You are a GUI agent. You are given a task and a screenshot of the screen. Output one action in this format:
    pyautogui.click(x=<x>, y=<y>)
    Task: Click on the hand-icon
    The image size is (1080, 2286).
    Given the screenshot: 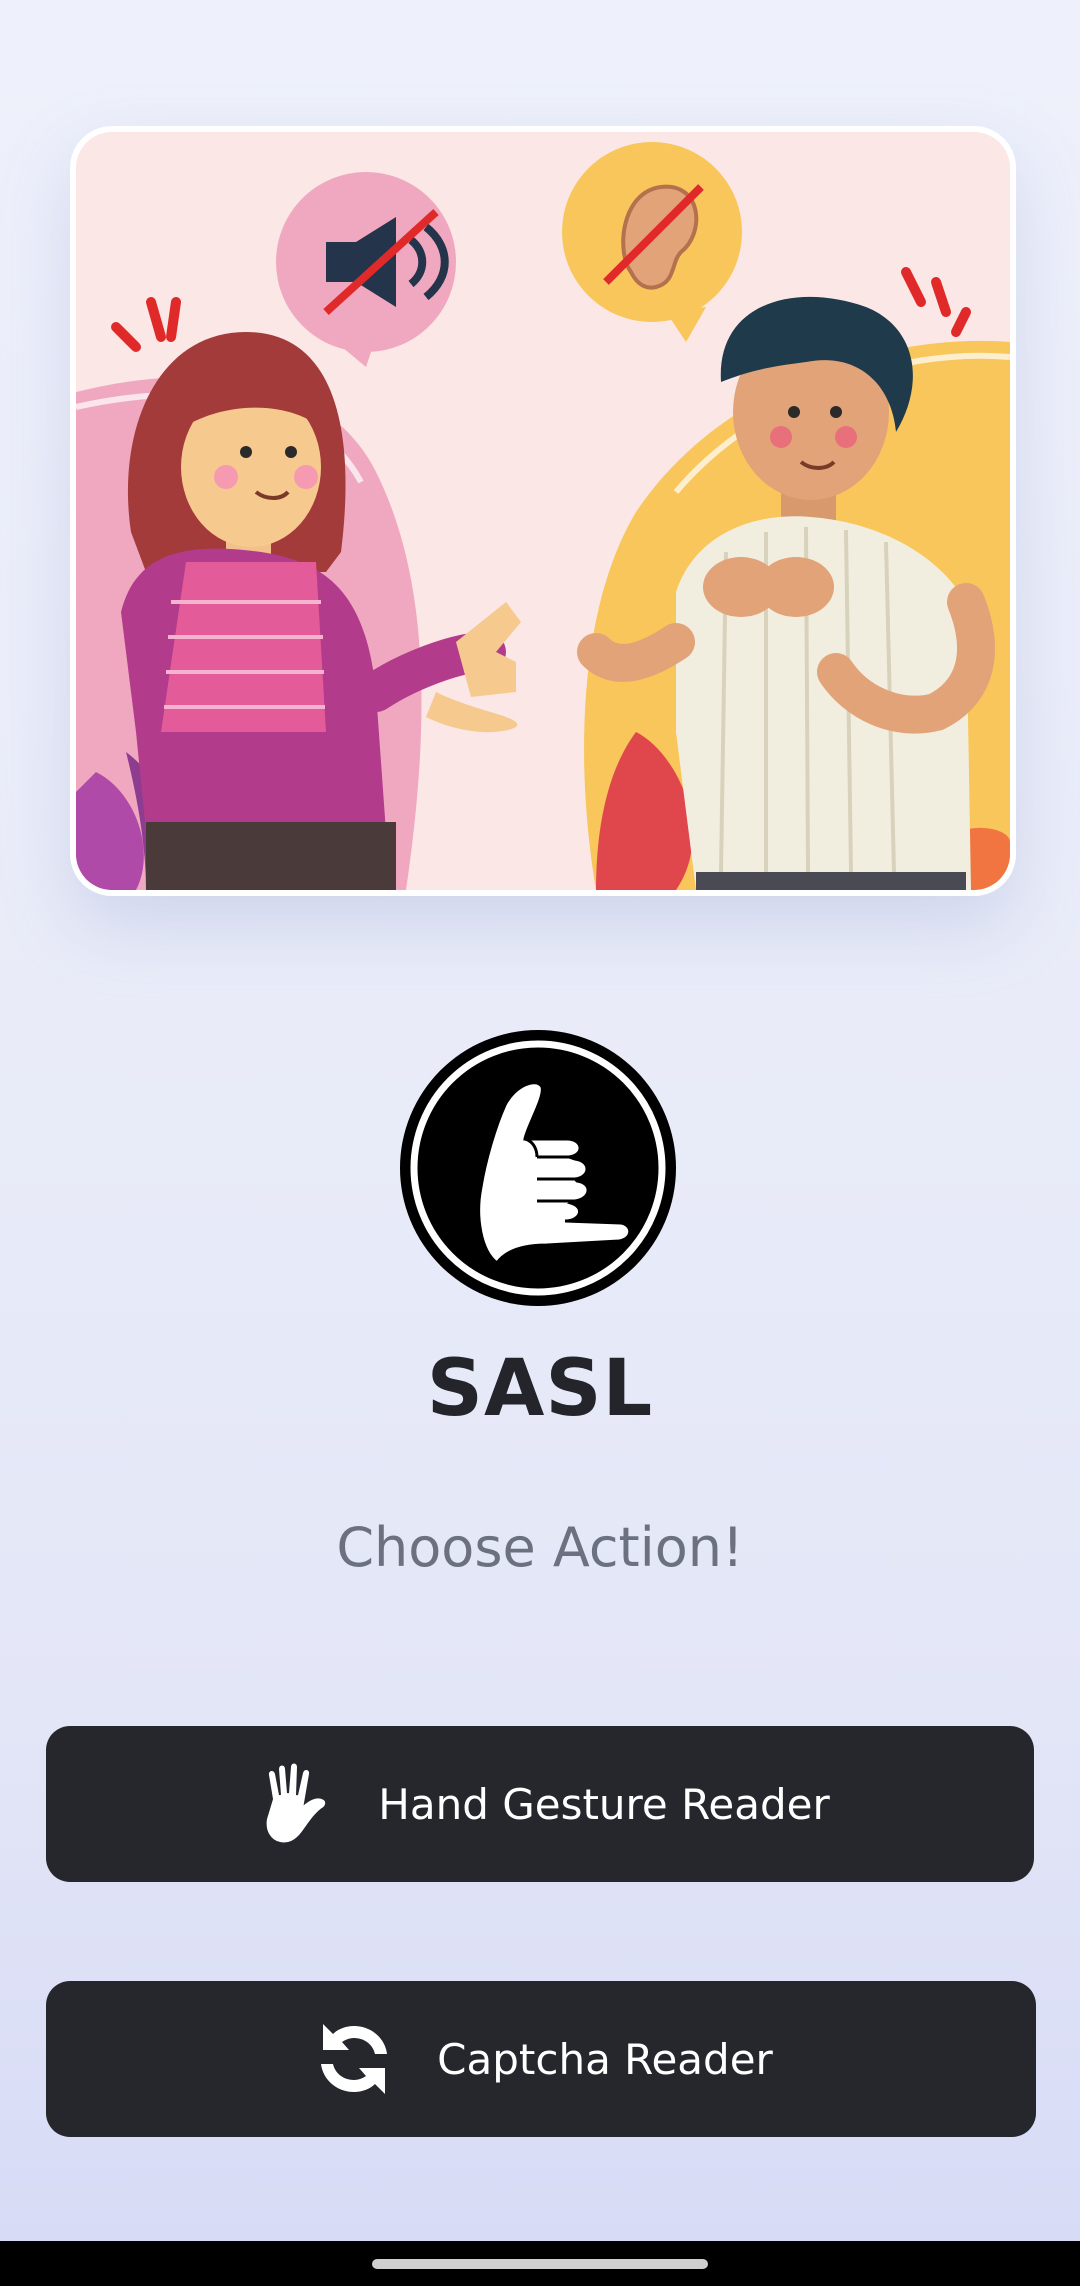 What is the action you would take?
    pyautogui.click(x=296, y=1803)
    